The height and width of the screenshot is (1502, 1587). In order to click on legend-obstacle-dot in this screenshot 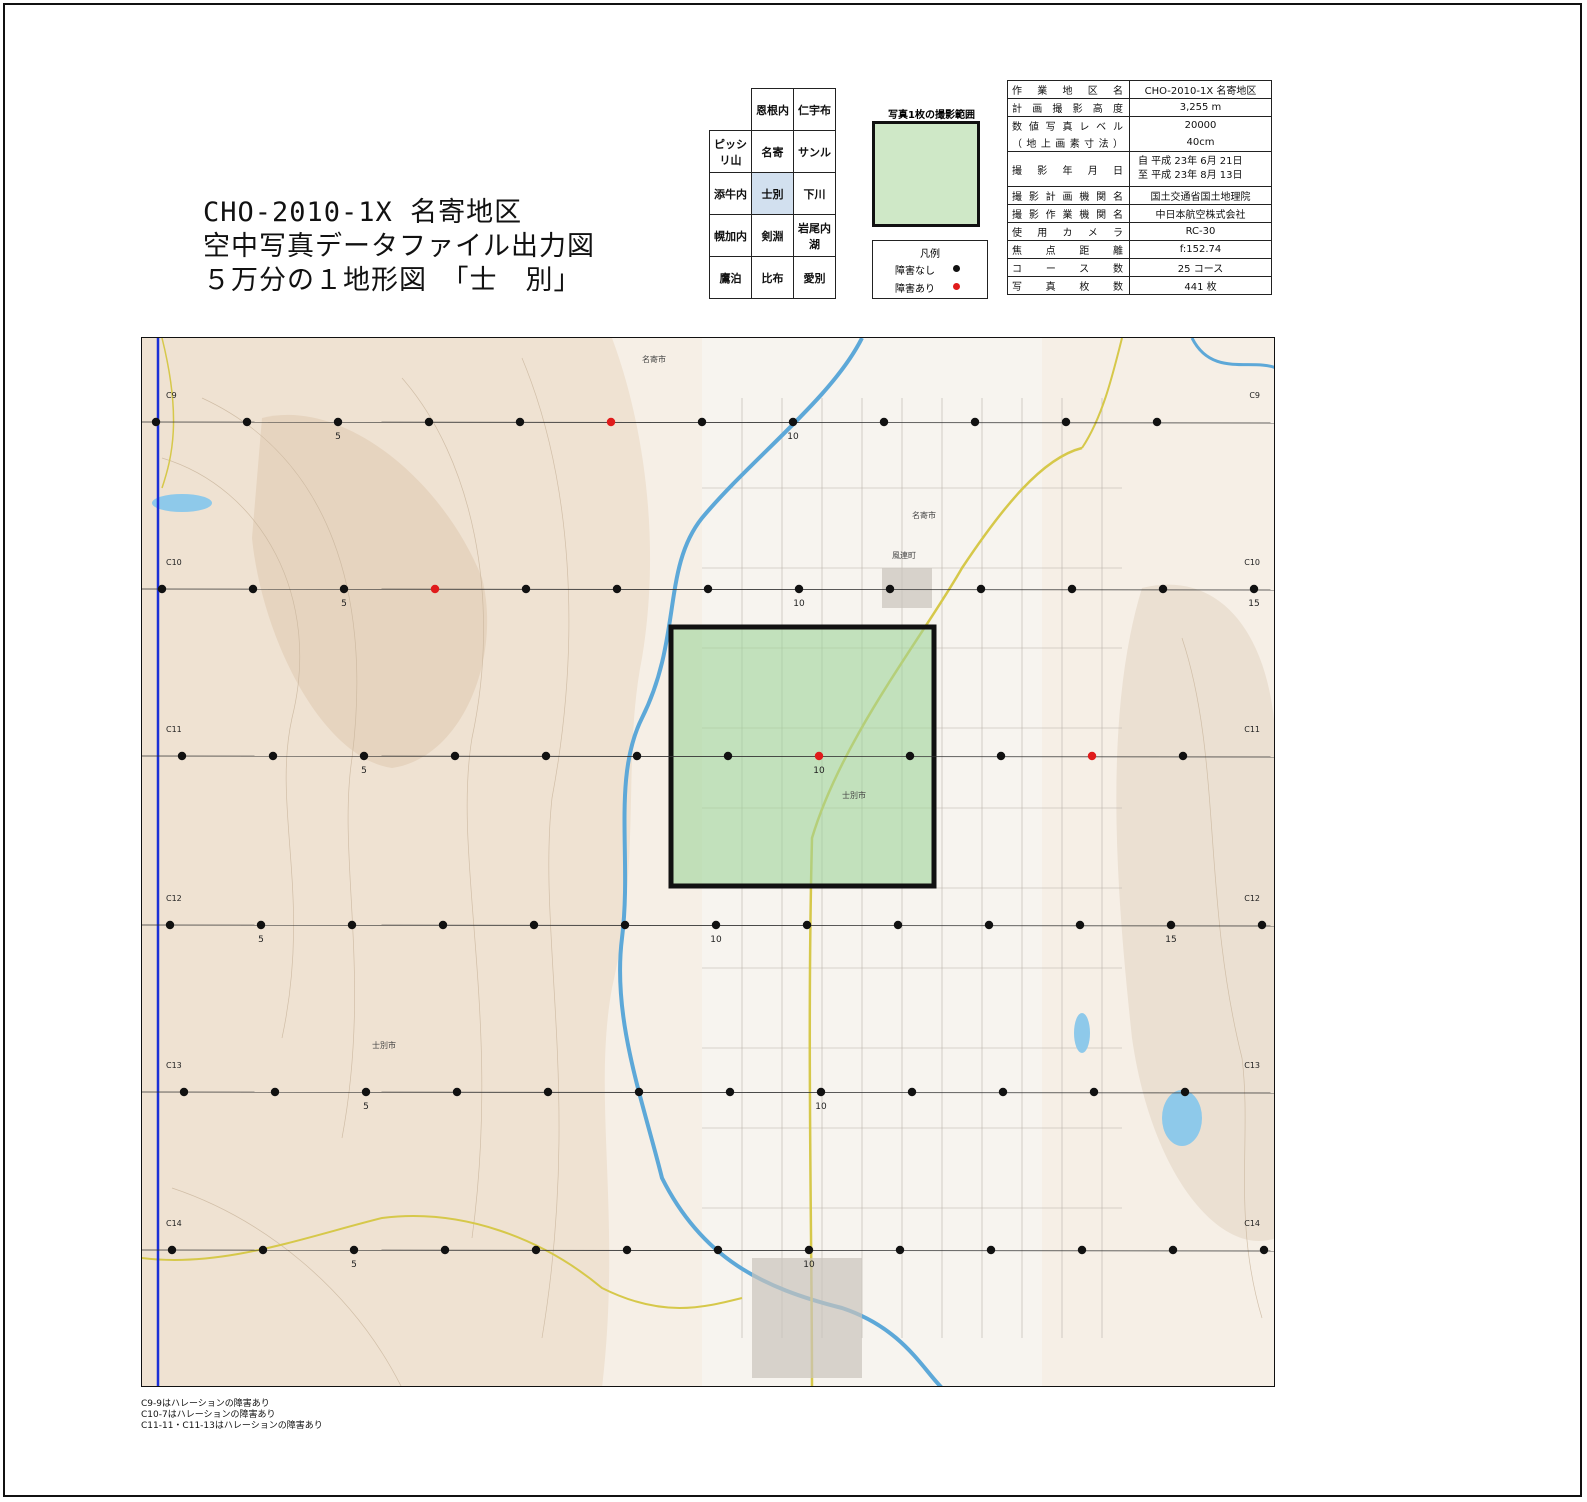, I will do `click(956, 286)`.